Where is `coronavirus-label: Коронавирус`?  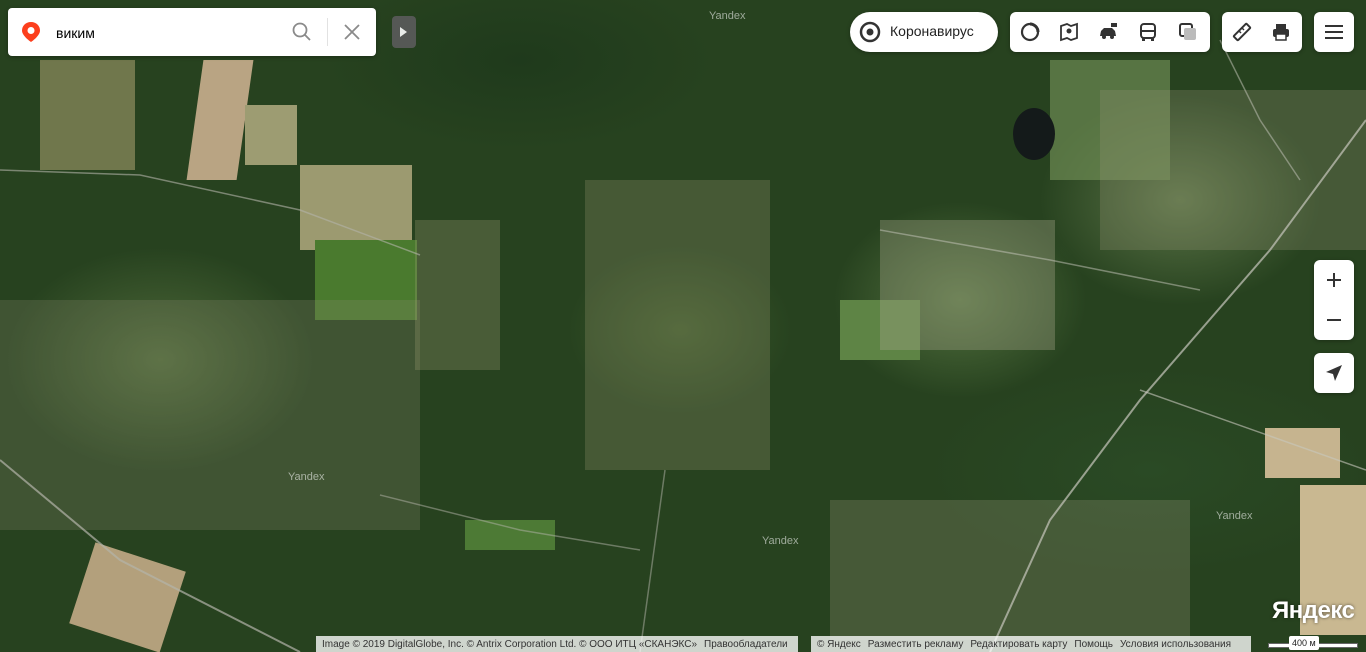
coronavirus-label: Коронавирус is located at coordinates (932, 31).